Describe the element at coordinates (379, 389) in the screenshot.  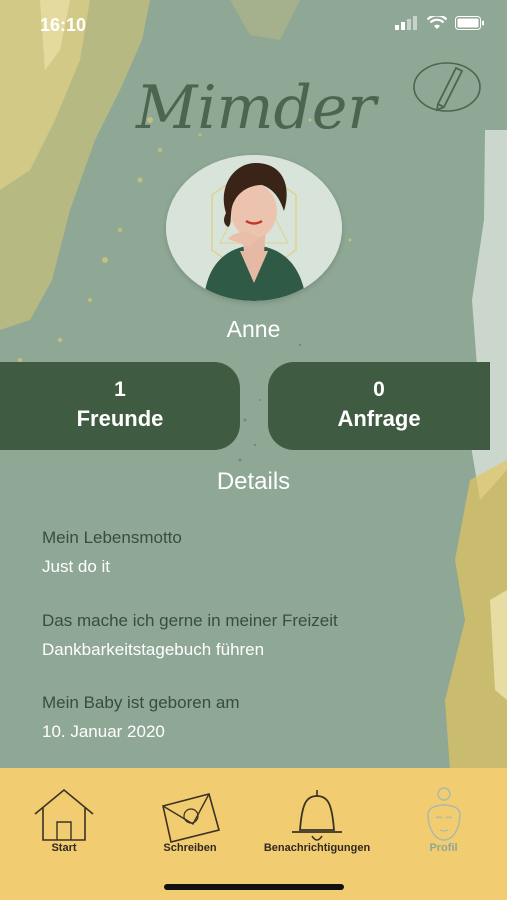
I see `requests-count: 0` at that location.